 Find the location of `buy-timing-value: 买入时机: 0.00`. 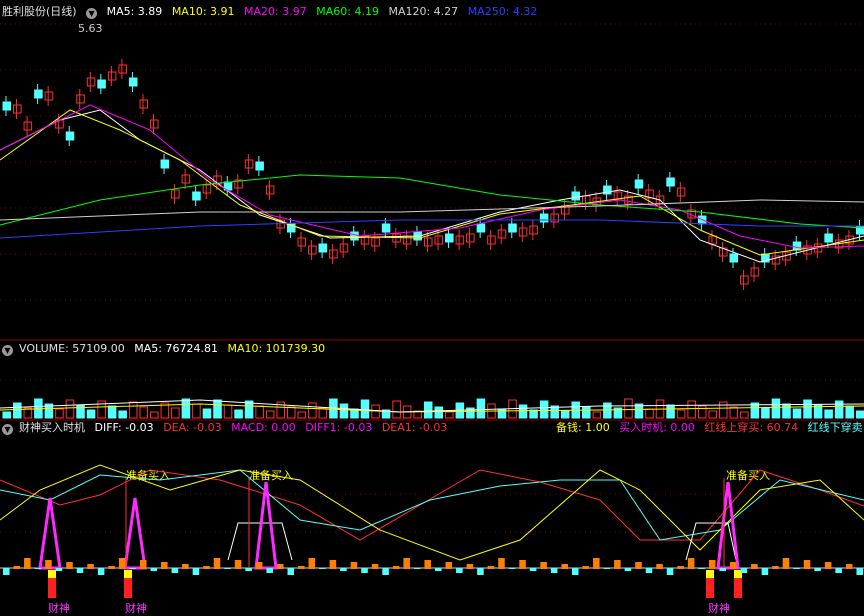

buy-timing-value: 买入时机: 0.00 is located at coordinates (657, 427).